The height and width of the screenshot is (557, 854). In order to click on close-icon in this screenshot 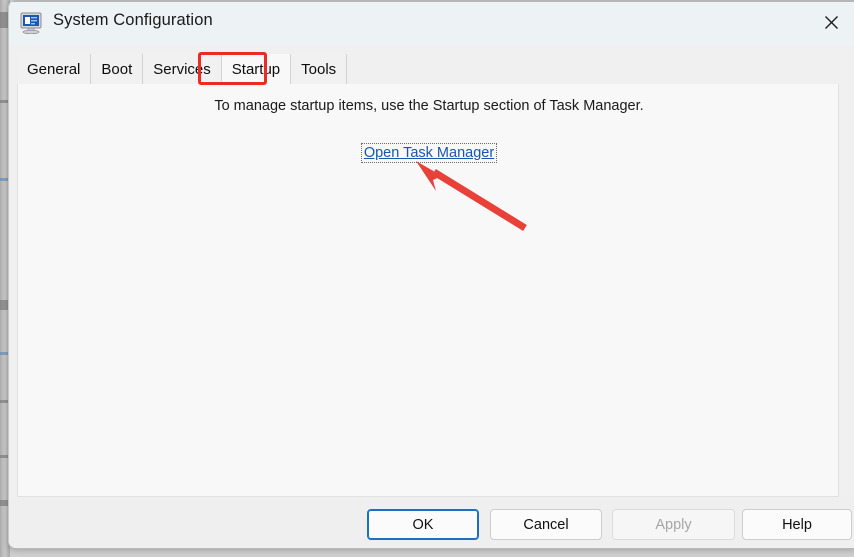, I will do `click(831, 22)`.